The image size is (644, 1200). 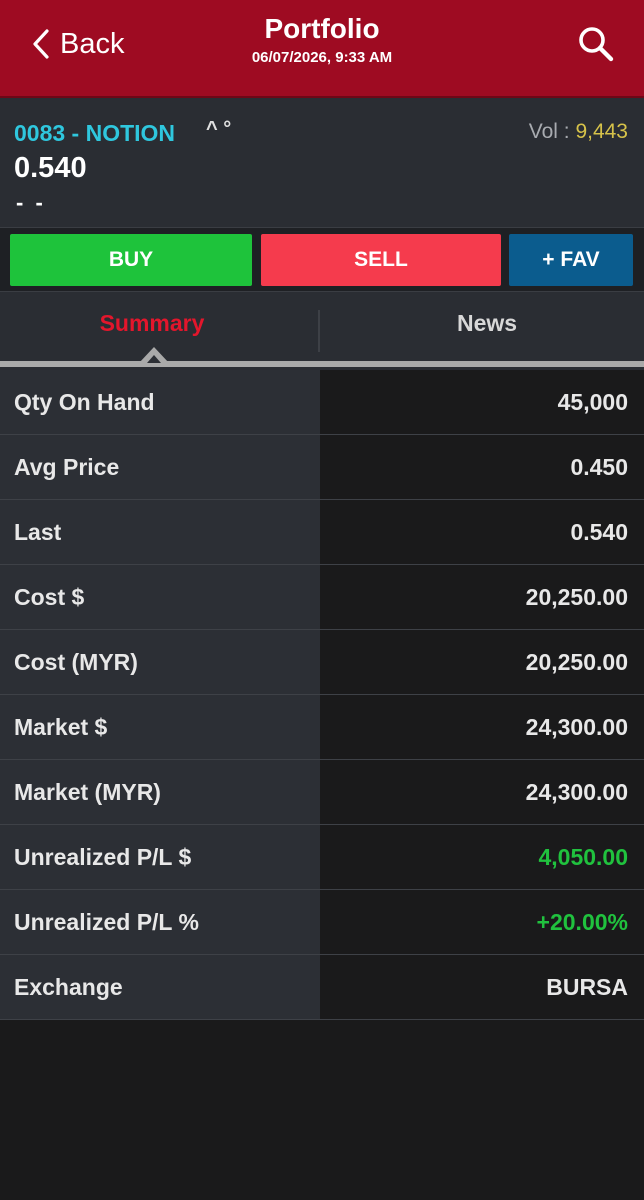 I want to click on row-label-market-myr: Market (MYR), so click(x=160, y=792).